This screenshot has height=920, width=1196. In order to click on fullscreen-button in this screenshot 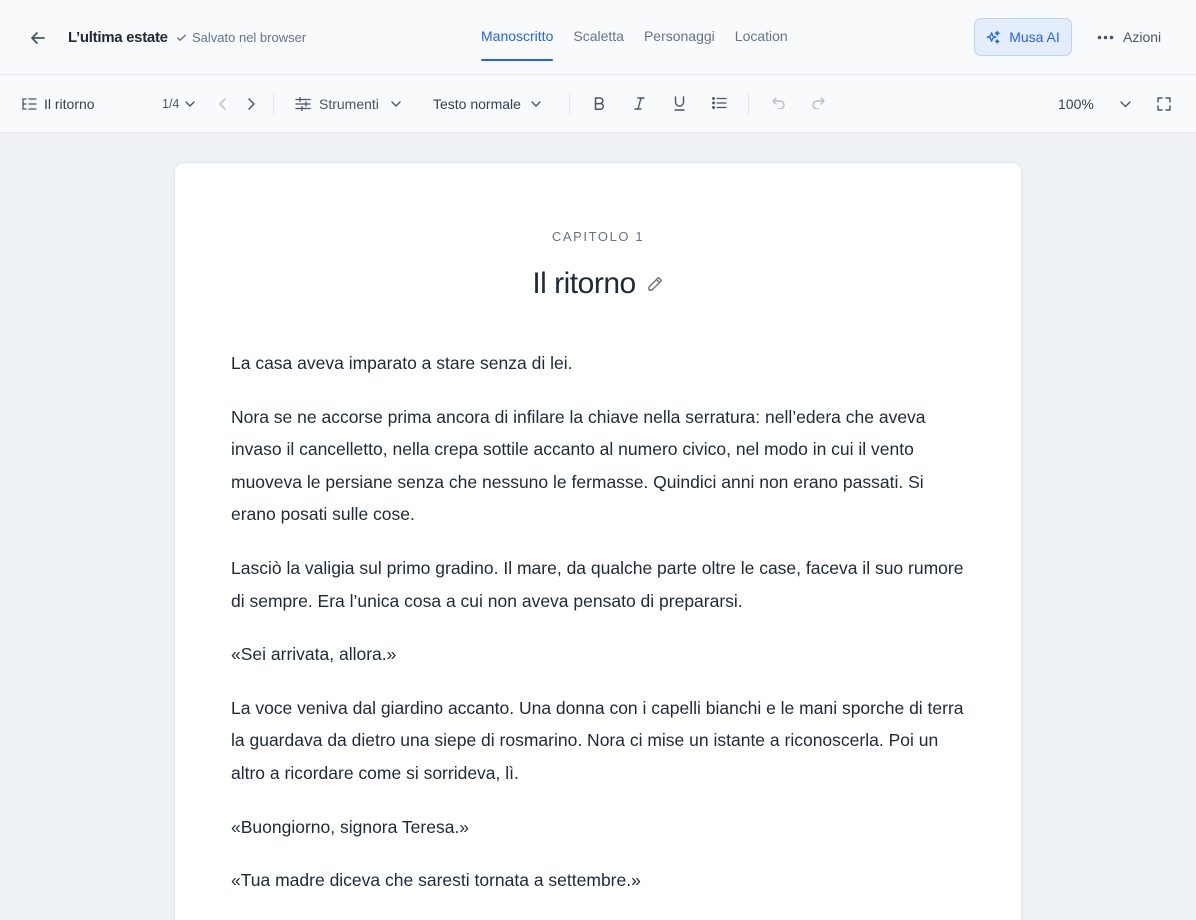, I will do `click(1164, 104)`.